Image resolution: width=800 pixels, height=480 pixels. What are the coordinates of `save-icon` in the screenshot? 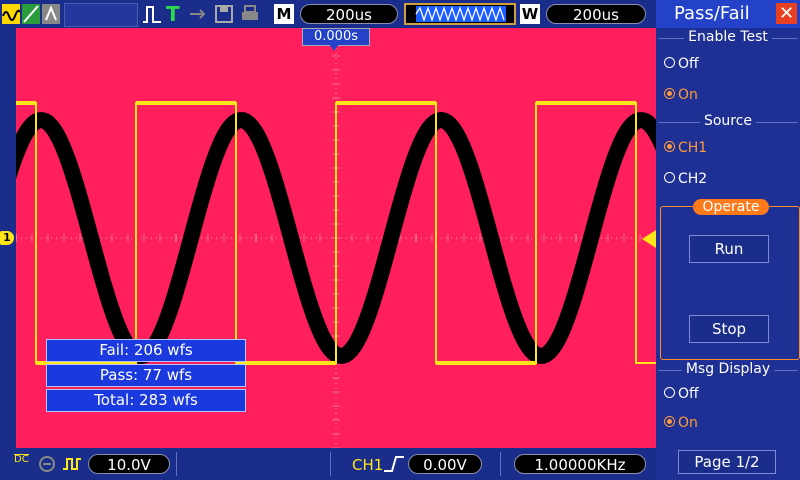 It's located at (224, 14).